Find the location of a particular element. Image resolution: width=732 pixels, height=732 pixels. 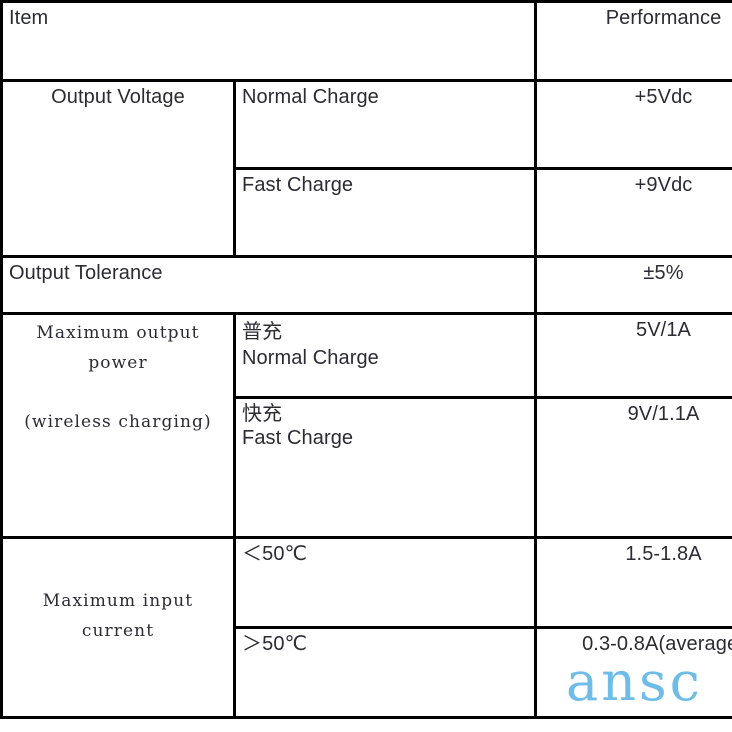

row-label-output-tolerance: Output Tolerance is located at coordinates (269, 285).